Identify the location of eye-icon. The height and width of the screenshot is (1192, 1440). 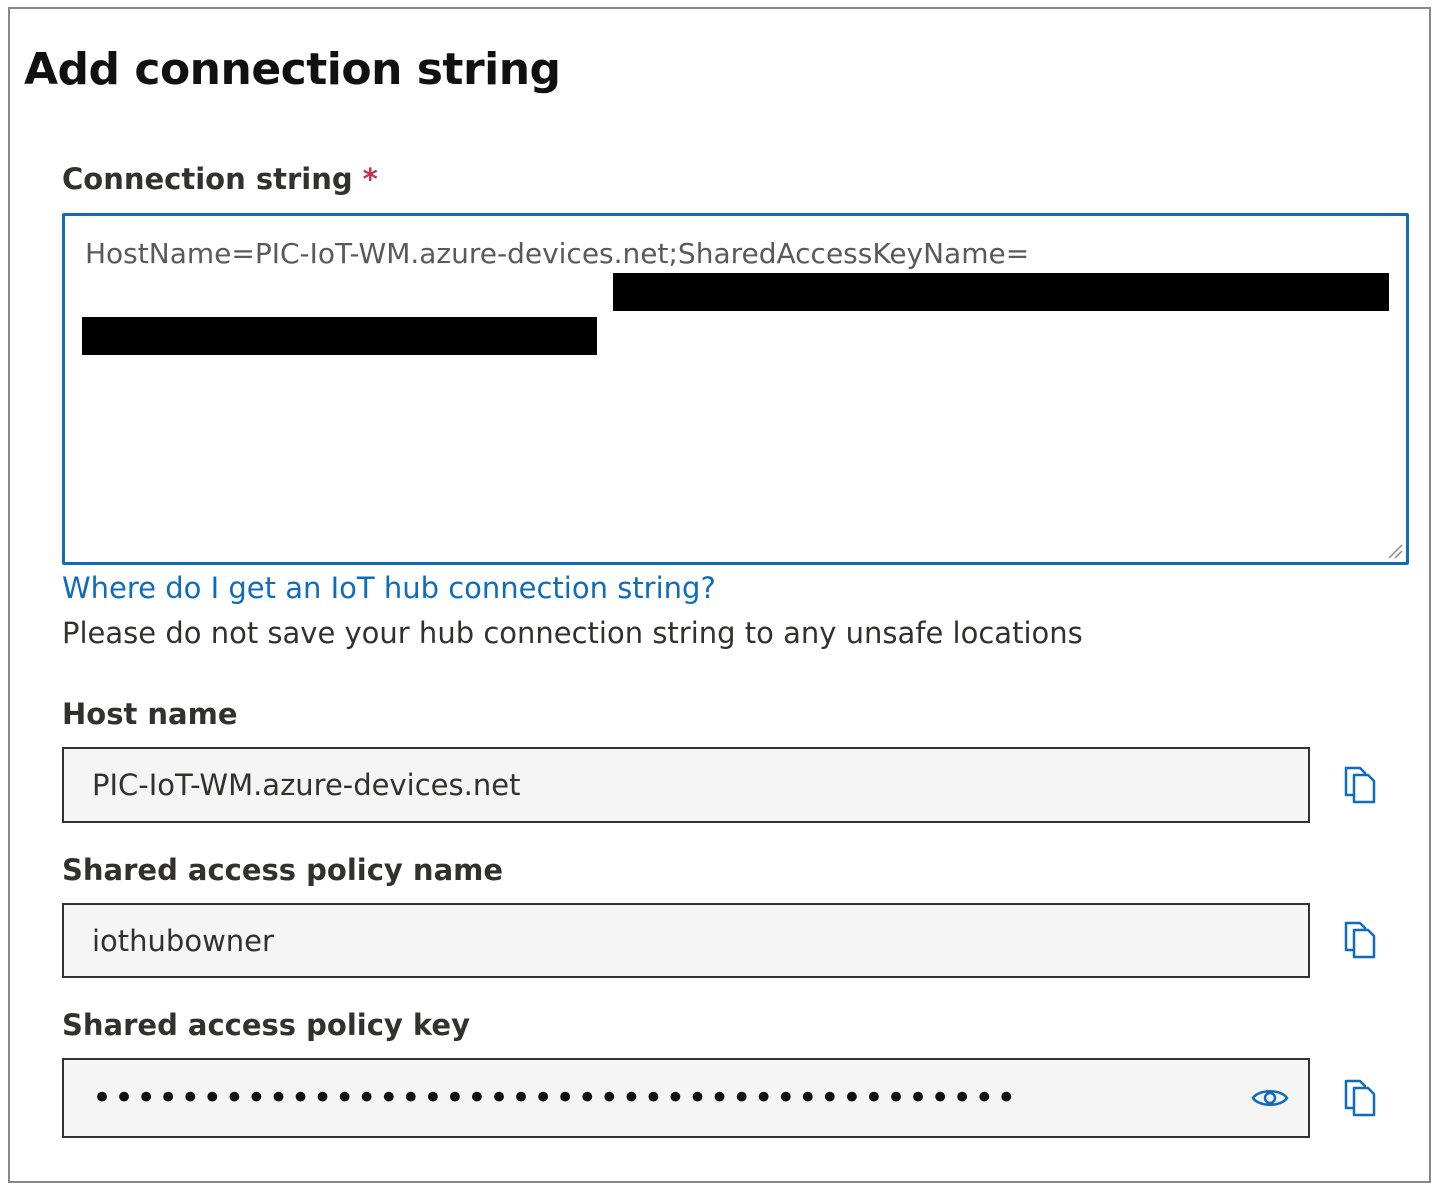
(1270, 1098).